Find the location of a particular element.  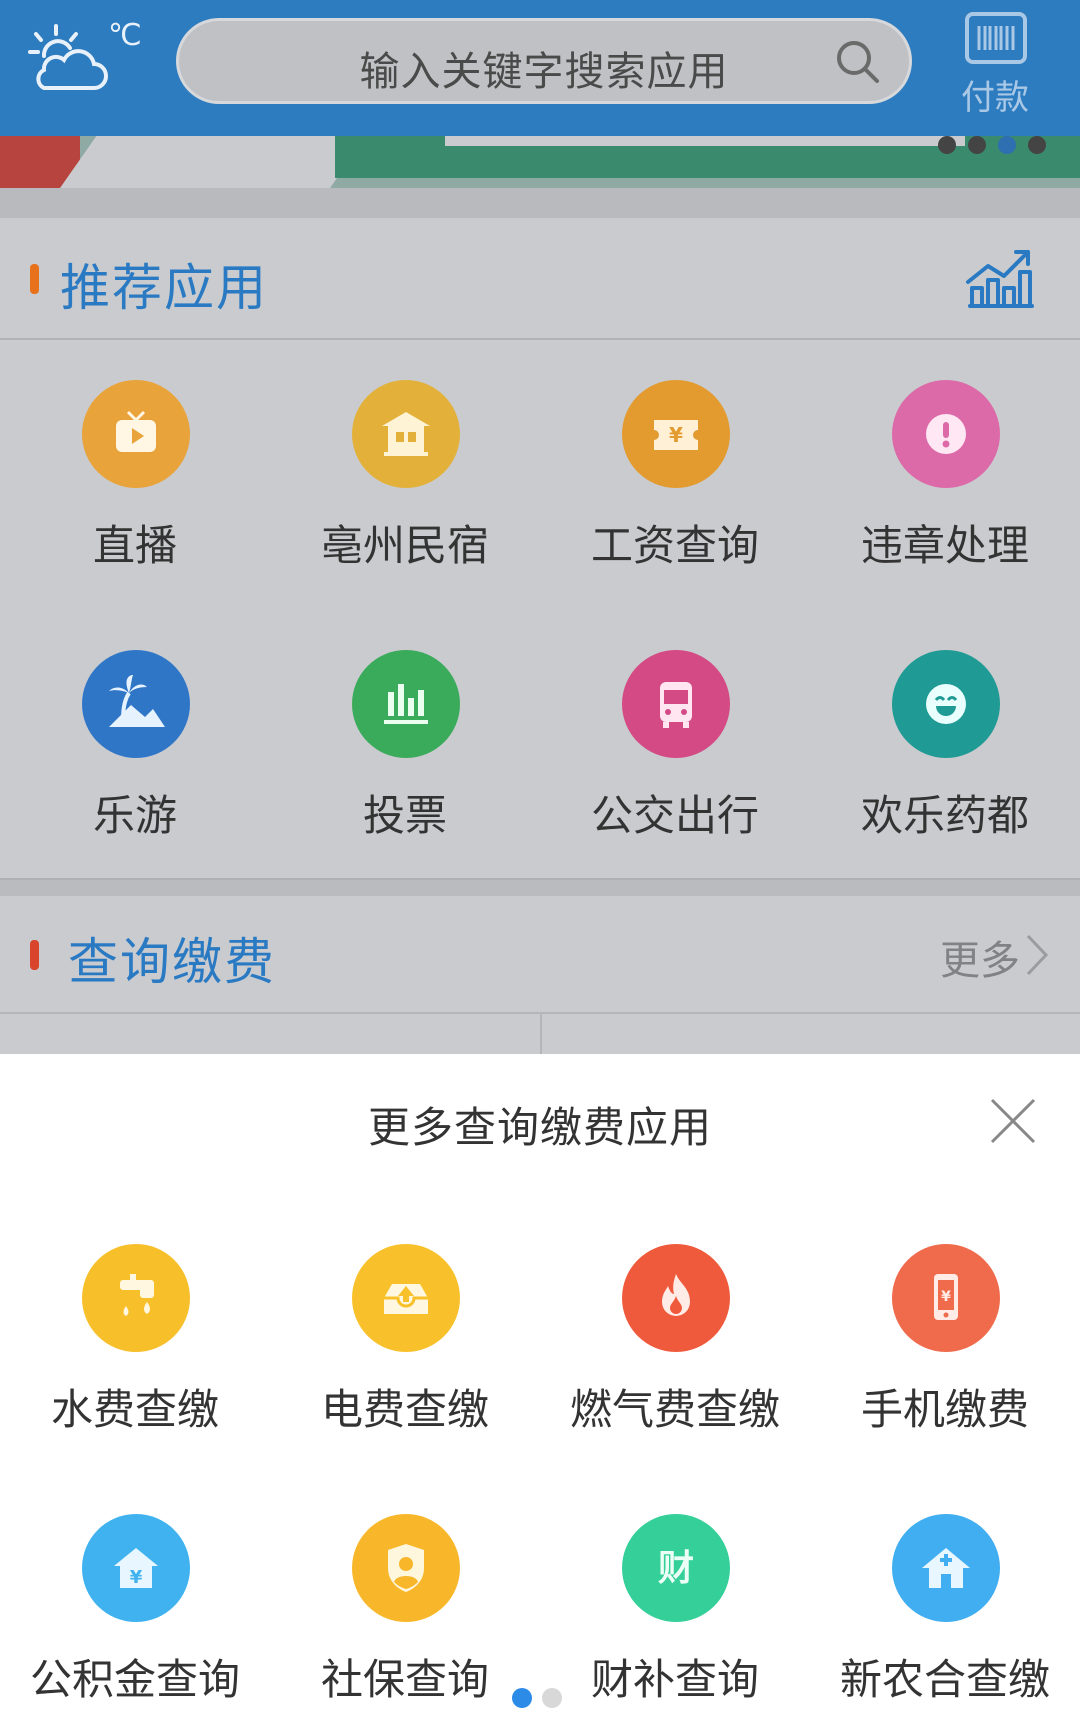

house-yen-icon: ¥ is located at coordinates (136, 1568).